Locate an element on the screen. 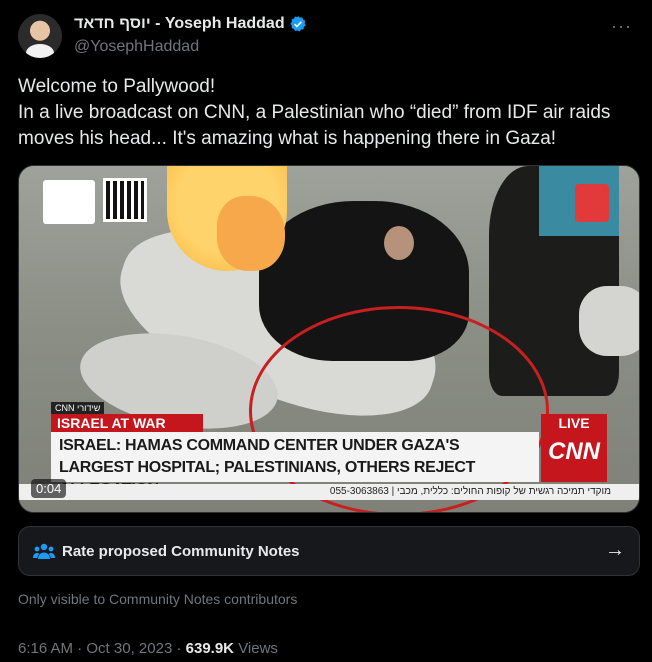  post-time: 6:16 AM is located at coordinates (45, 648).